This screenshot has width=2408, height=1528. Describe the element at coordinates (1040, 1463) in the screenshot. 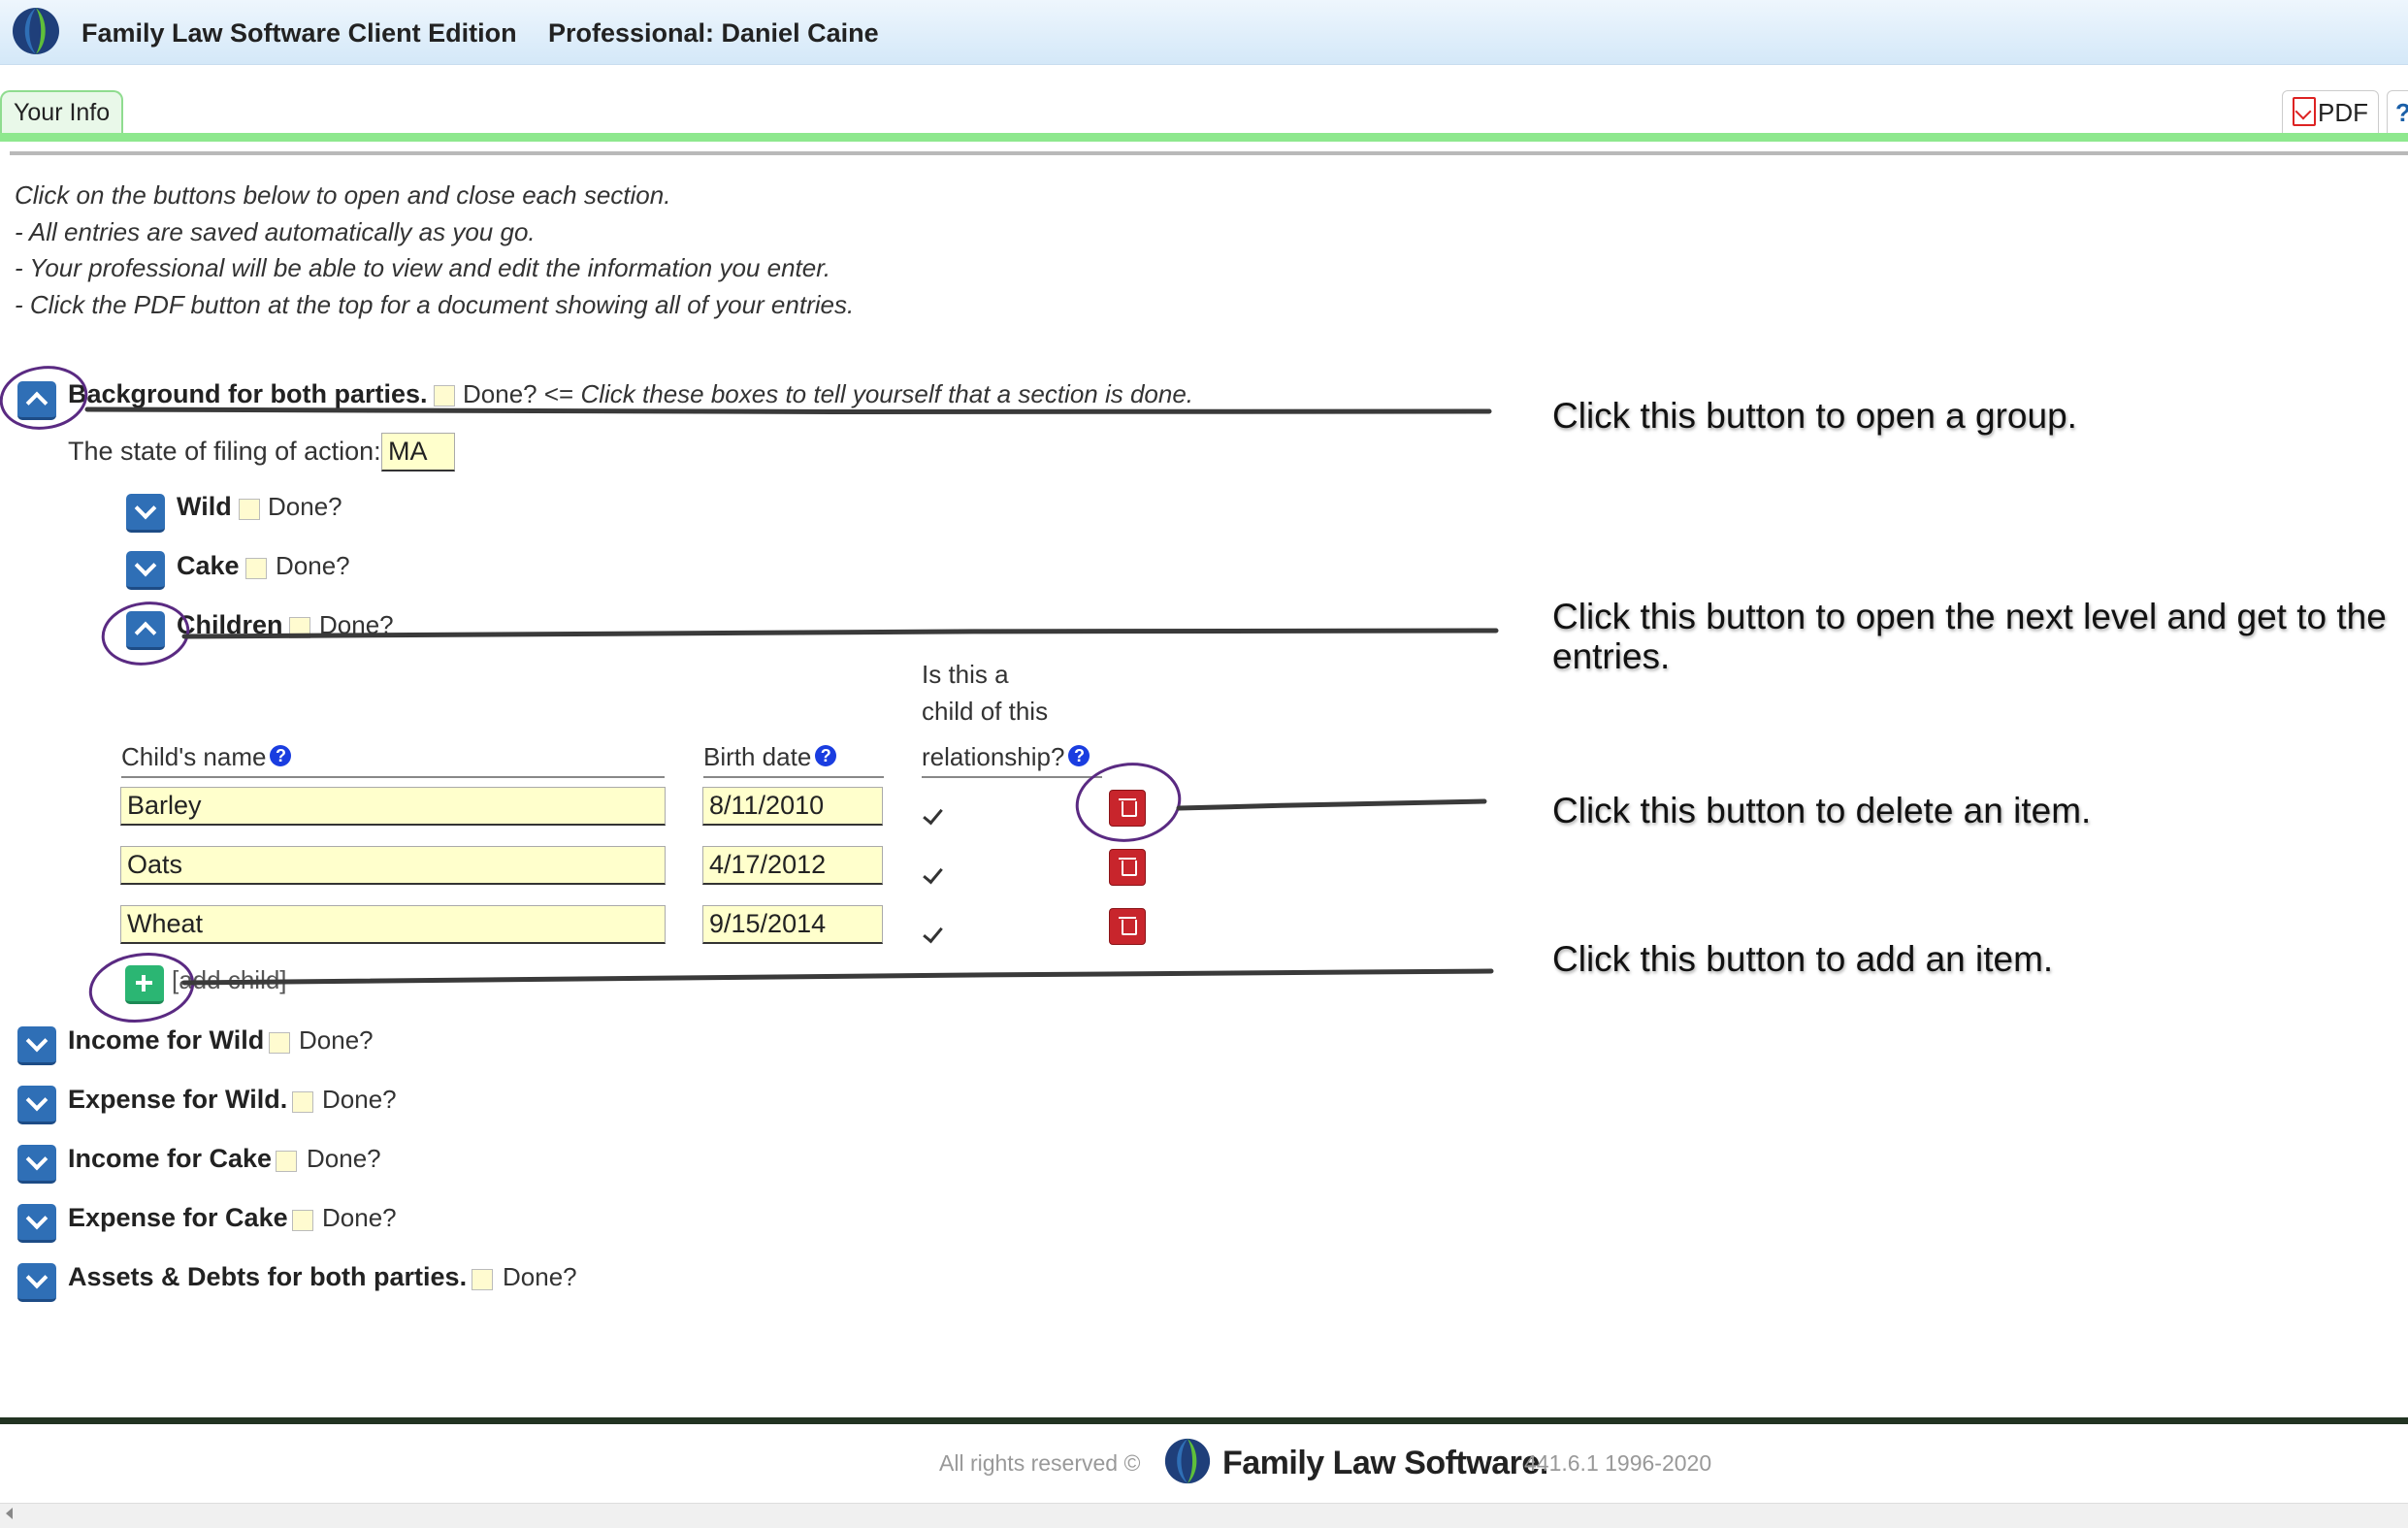

I see `copyright-text: All rights reserved ©` at that location.